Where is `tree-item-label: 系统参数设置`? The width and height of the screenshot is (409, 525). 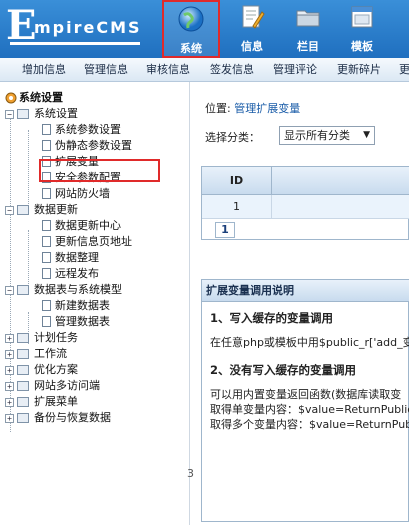
tree-item-label: 系统参数设置 is located at coordinates (88, 129).